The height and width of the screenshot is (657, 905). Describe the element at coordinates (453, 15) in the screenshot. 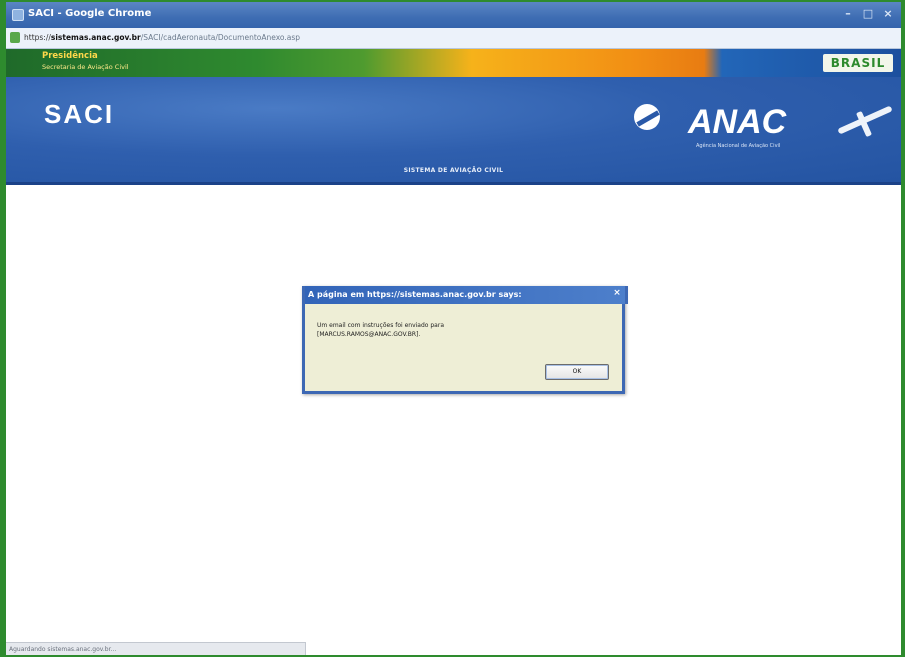

I see `window-titlebar: SACI - Google Chrome – □ ×` at that location.